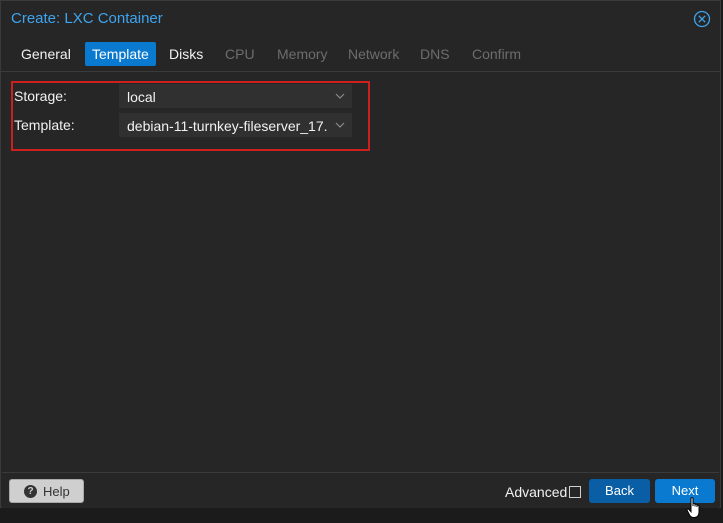 The image size is (723, 523). I want to click on tab-network: Network, so click(373, 54).